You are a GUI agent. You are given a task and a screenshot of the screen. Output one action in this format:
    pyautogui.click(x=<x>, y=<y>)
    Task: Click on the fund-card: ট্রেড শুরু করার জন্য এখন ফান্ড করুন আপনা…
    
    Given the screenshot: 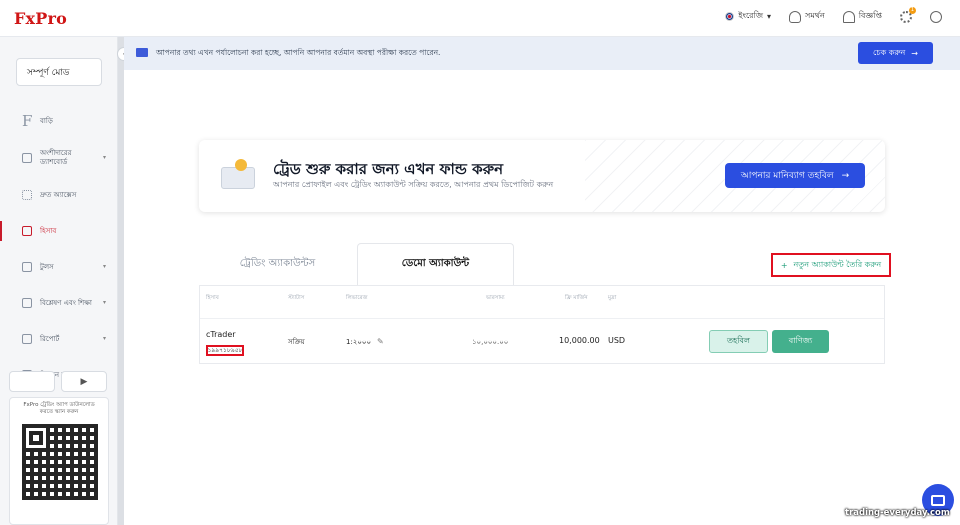 What is the action you would take?
    pyautogui.click(x=542, y=176)
    